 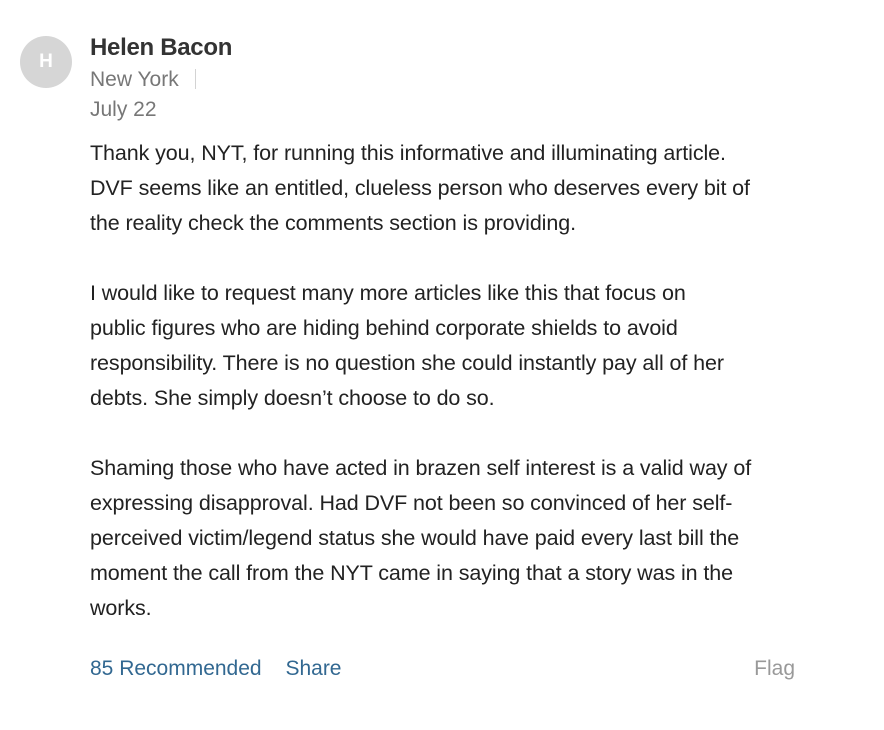 I want to click on location-line: New York, so click(x=161, y=80).